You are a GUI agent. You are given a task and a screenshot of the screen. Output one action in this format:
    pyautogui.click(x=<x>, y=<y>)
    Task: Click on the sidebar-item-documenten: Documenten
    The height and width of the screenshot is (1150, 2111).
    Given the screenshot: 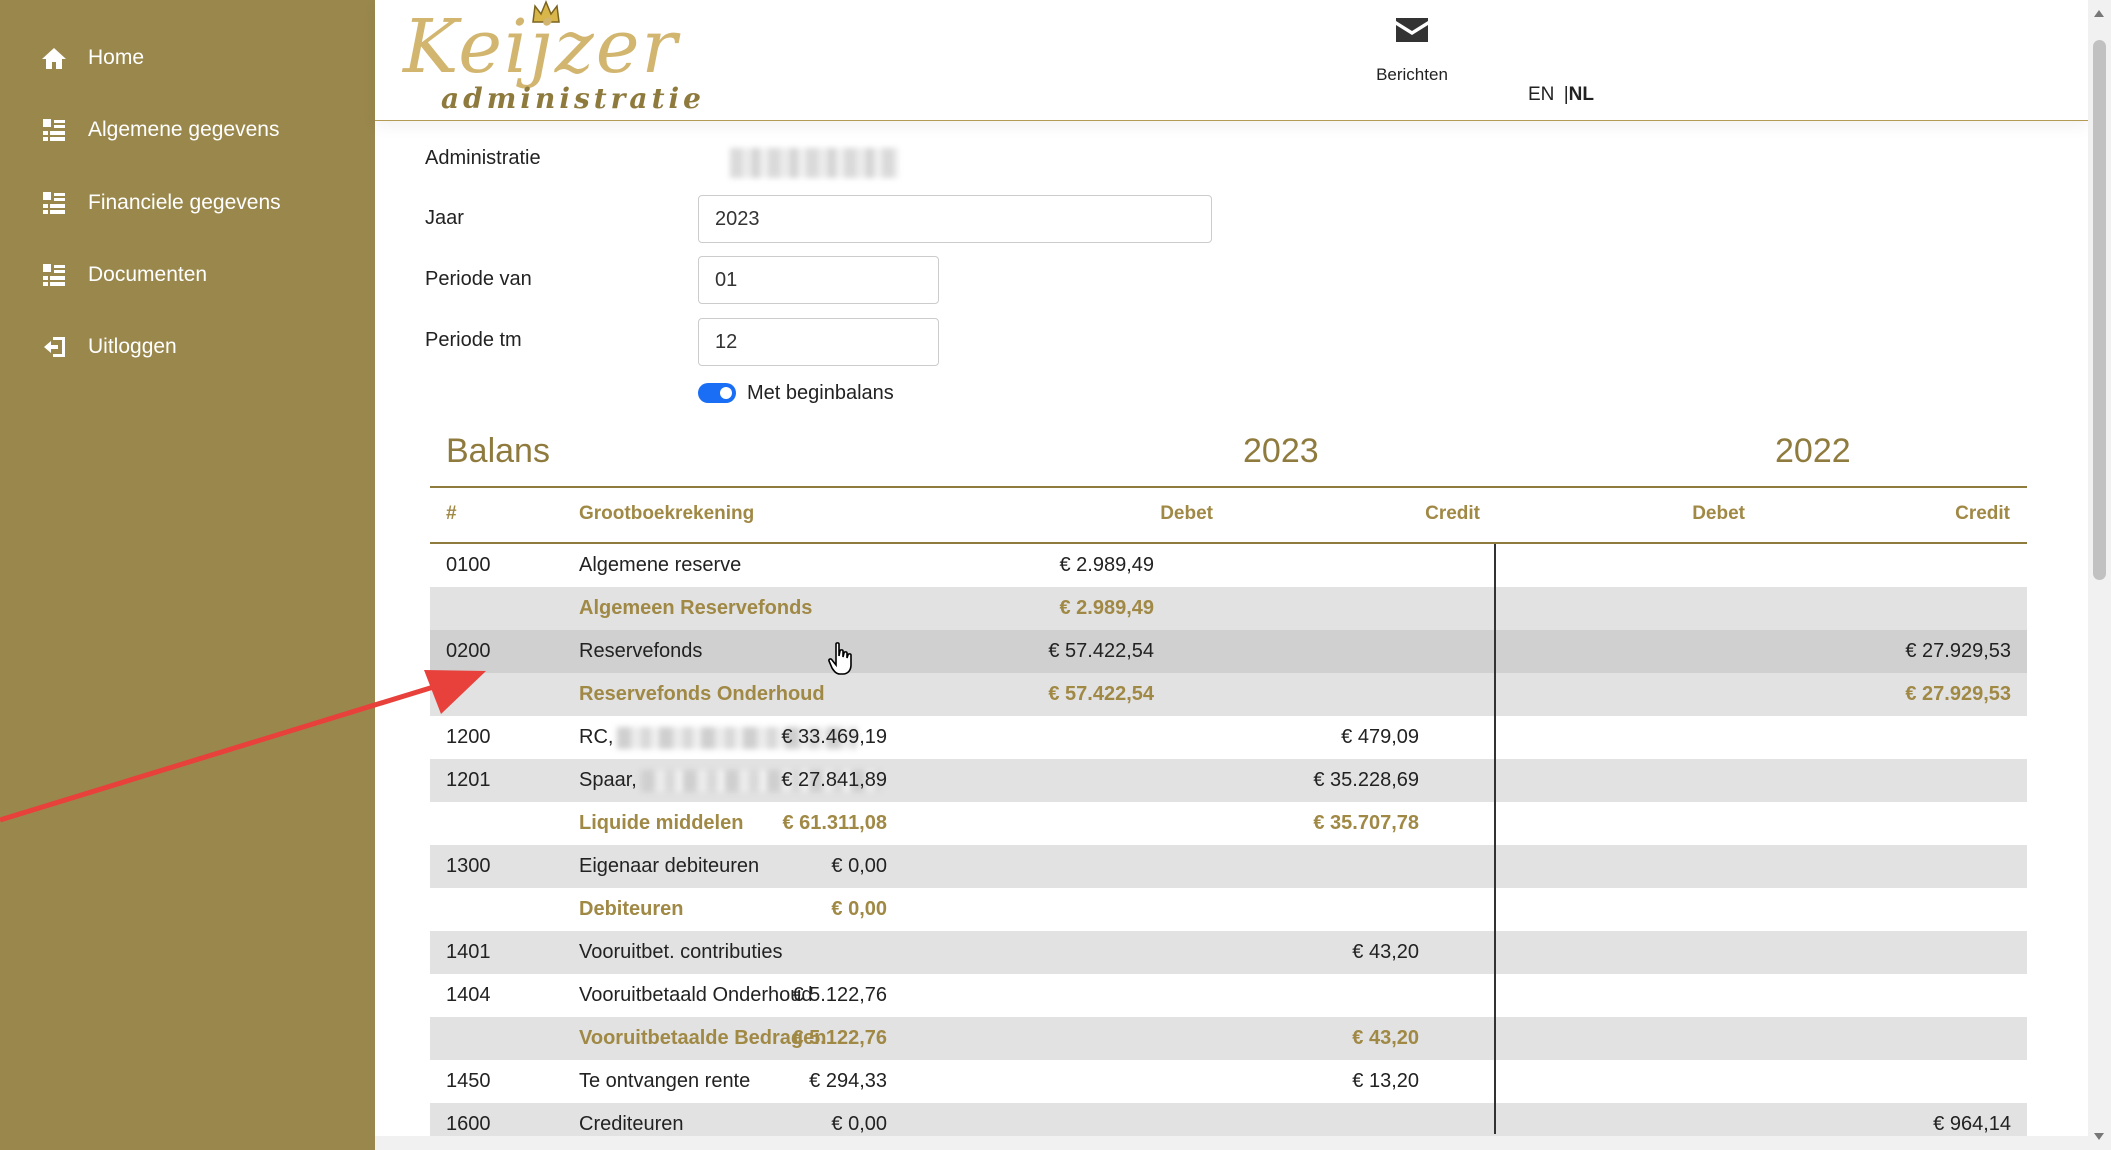 What is the action you would take?
    pyautogui.click(x=123, y=275)
    